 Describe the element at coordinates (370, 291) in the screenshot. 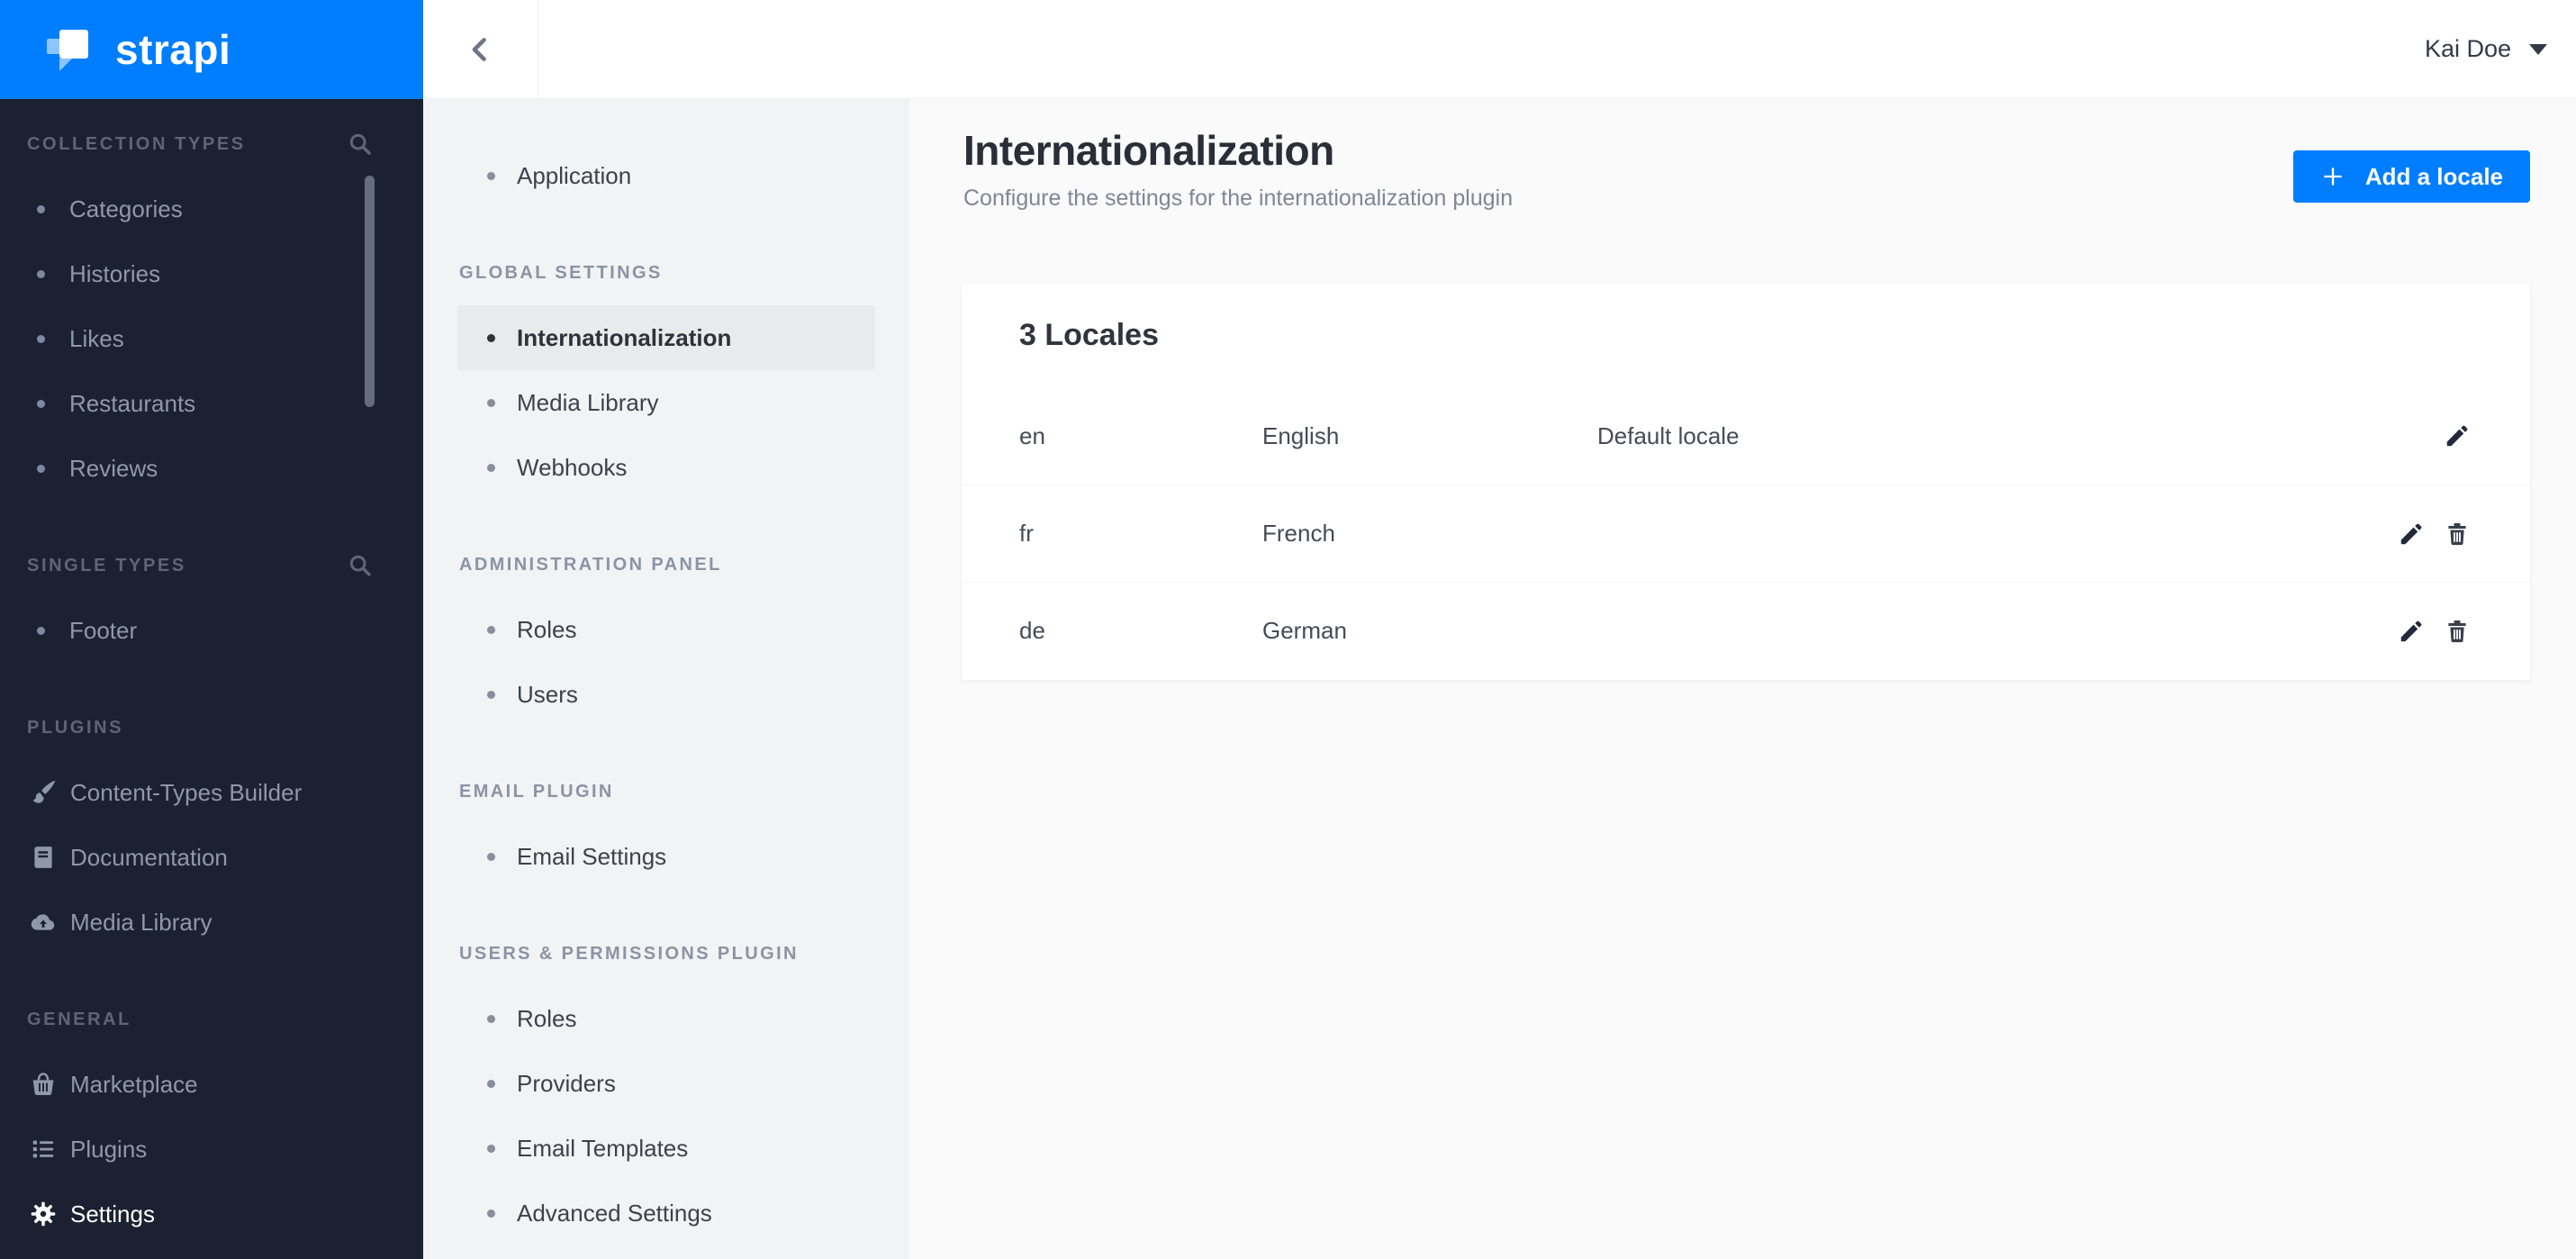

I see `sidebar-scrollbar-thumb` at that location.